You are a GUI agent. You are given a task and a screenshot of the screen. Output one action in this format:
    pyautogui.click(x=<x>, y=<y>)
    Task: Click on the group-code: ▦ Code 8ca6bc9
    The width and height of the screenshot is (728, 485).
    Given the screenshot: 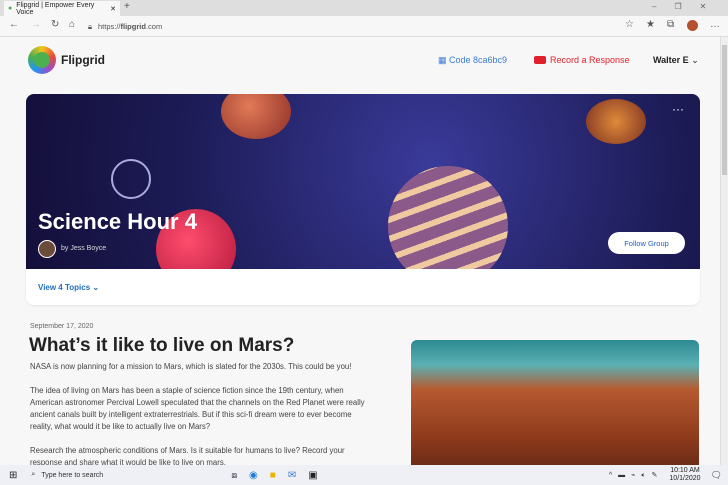 What is the action you would take?
    pyautogui.click(x=472, y=60)
    